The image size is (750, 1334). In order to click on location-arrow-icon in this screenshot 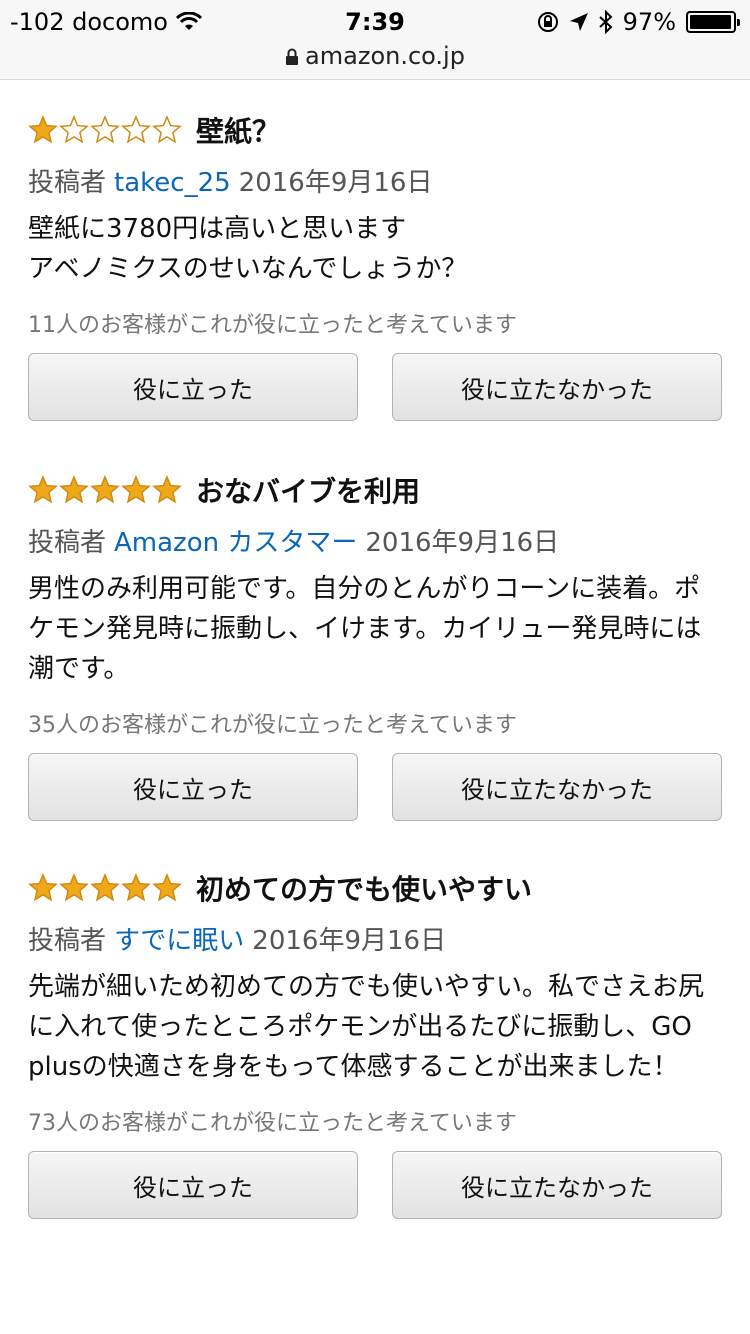, I will do `click(578, 22)`.